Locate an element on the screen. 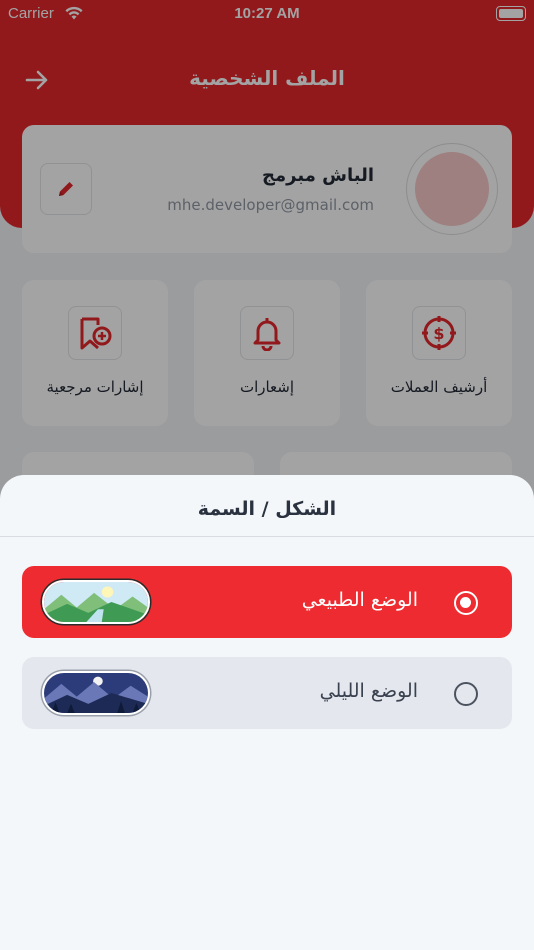 This screenshot has height=950, width=534. radio-unselected-icon is located at coordinates (466, 694).